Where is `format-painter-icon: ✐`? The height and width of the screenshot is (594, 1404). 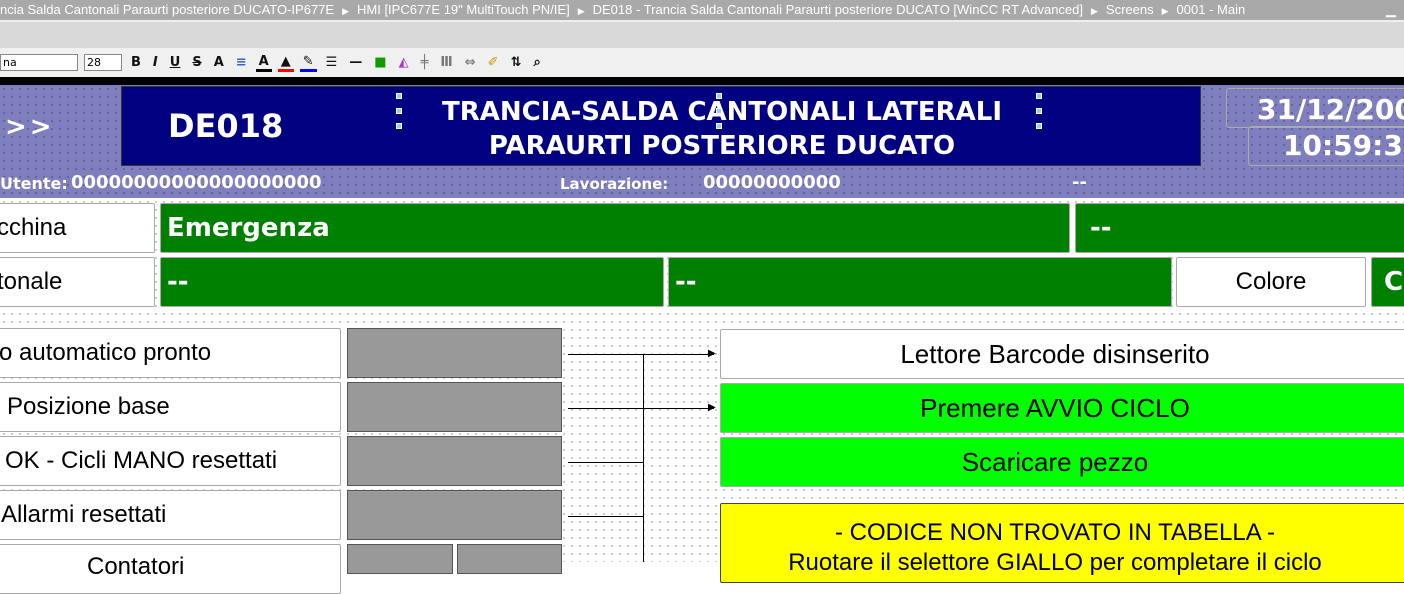 format-painter-icon: ✐ is located at coordinates (493, 62).